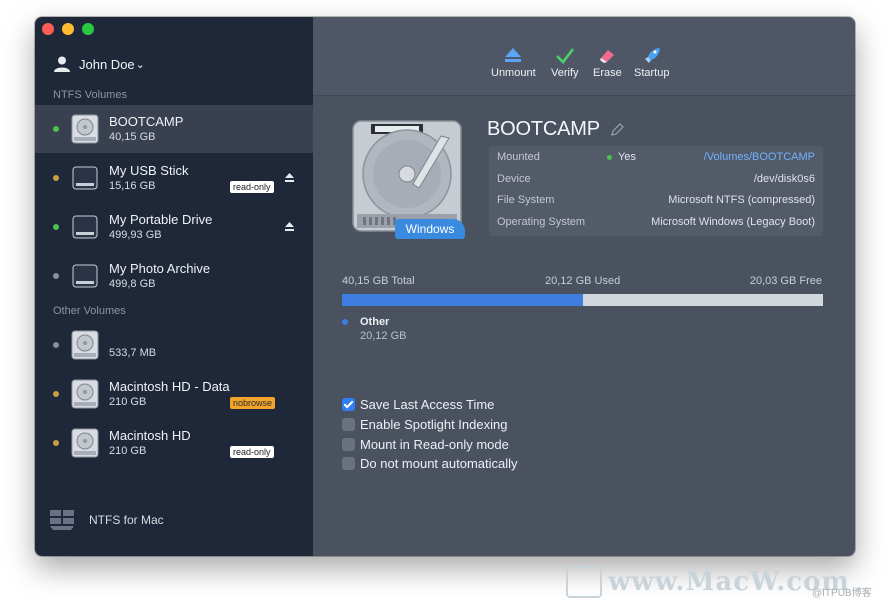  What do you see at coordinates (149, 170) in the screenshot?
I see `volume-name: My USB Stick` at bounding box center [149, 170].